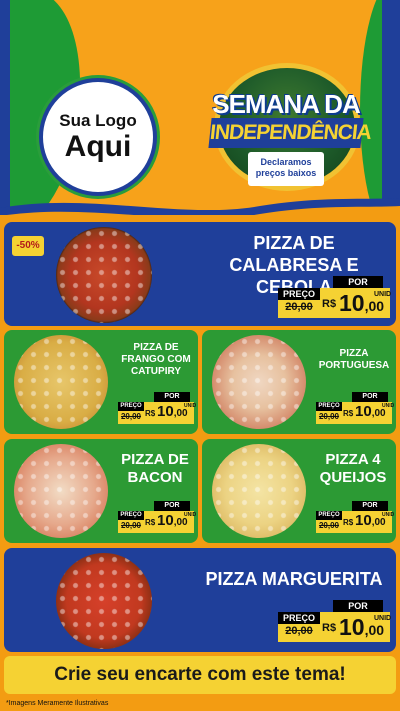 The height and width of the screenshot is (711, 400). Describe the element at coordinates (200, 675) in the screenshot. I see `cta-banner: Crie seu encarte com este tema!` at that location.